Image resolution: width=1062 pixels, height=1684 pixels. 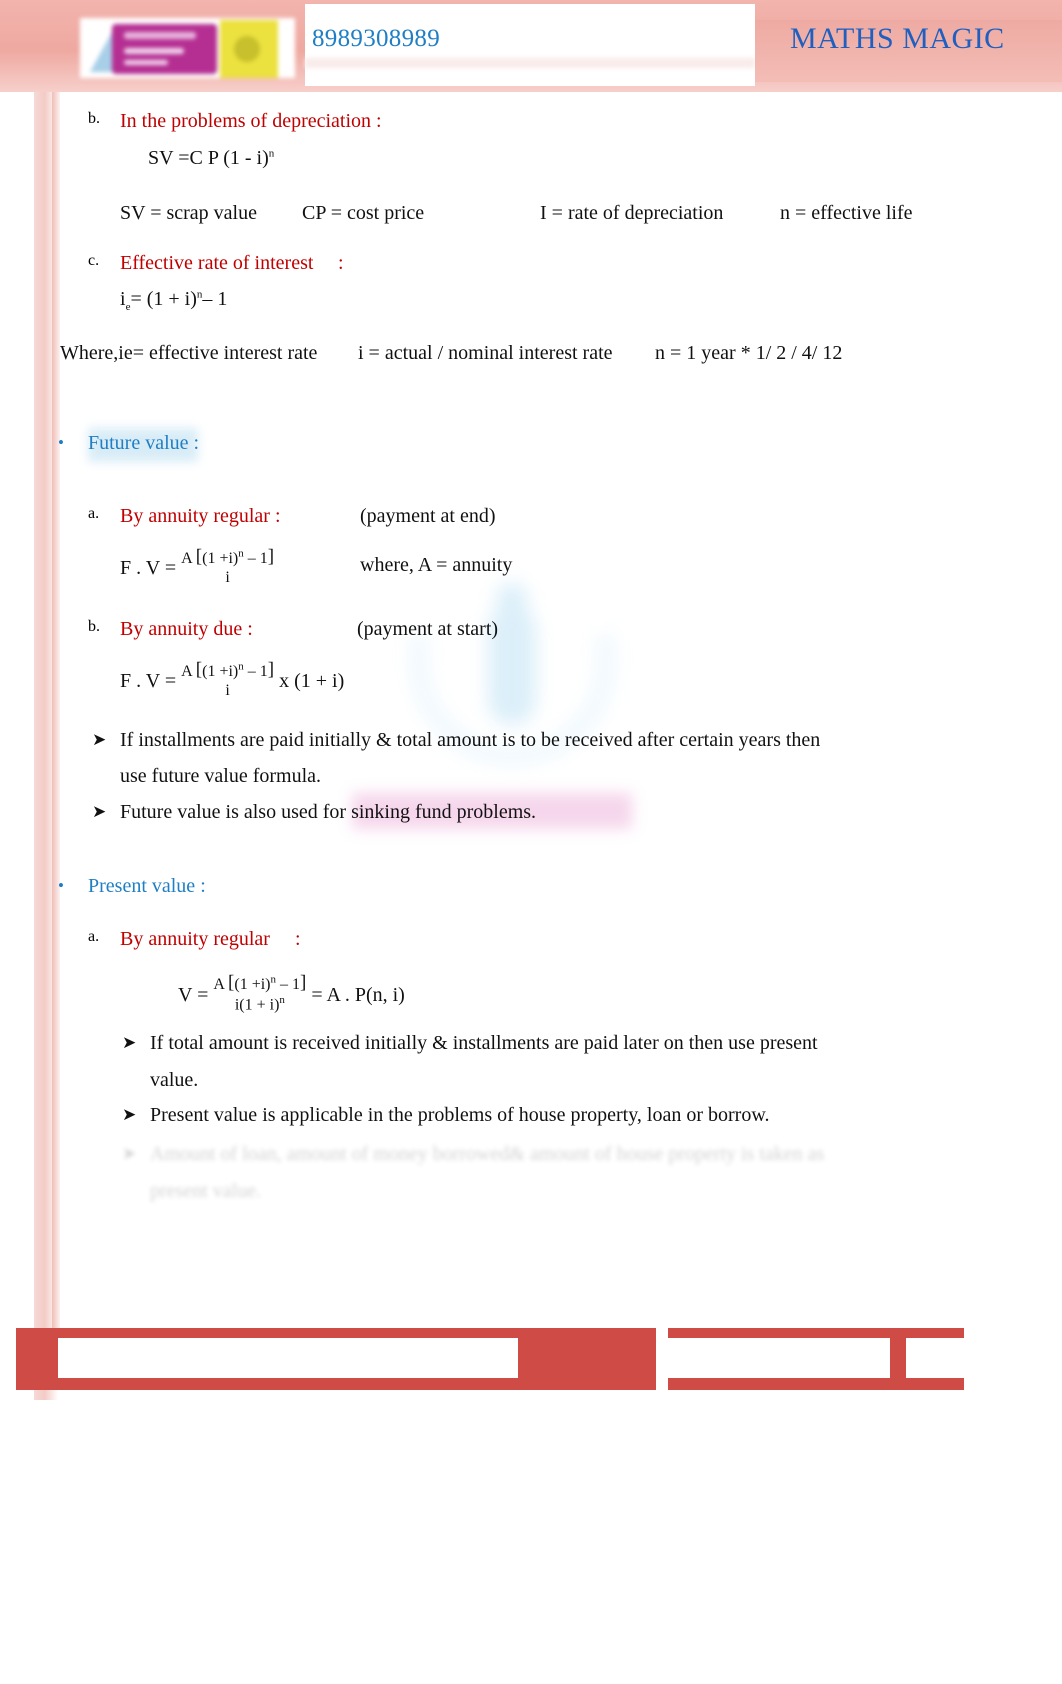 I want to click on effective-rate-title: Effective rate of interest, so click(x=217, y=263).